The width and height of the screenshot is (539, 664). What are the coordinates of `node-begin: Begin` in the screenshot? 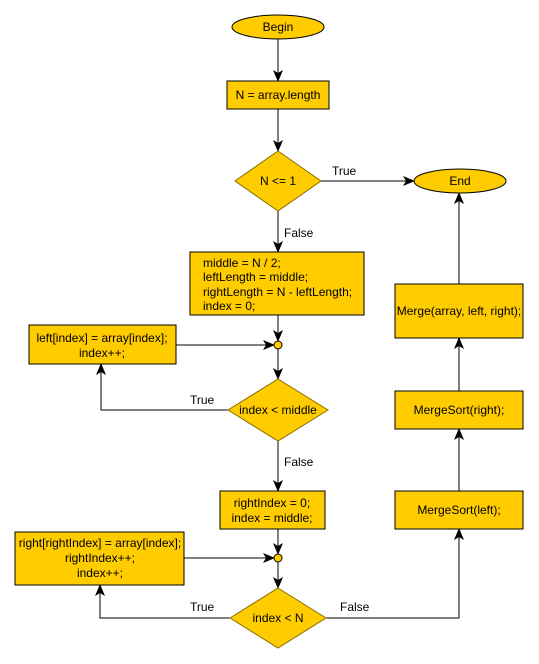 It's located at (278, 27).